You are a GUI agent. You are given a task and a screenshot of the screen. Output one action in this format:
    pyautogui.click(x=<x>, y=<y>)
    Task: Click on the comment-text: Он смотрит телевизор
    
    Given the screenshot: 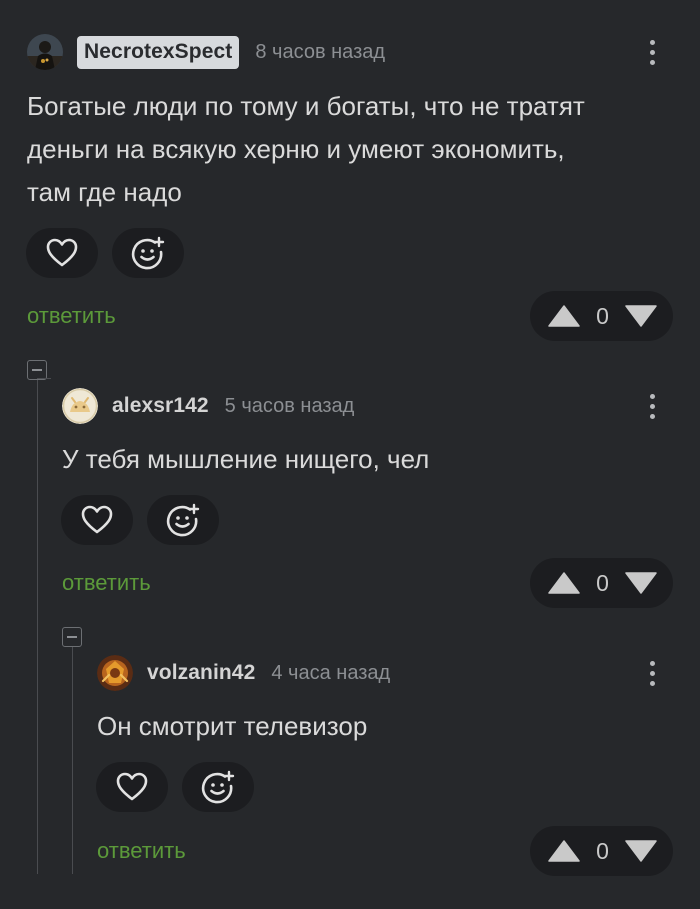 What is the action you would take?
    pyautogui.click(x=232, y=726)
    